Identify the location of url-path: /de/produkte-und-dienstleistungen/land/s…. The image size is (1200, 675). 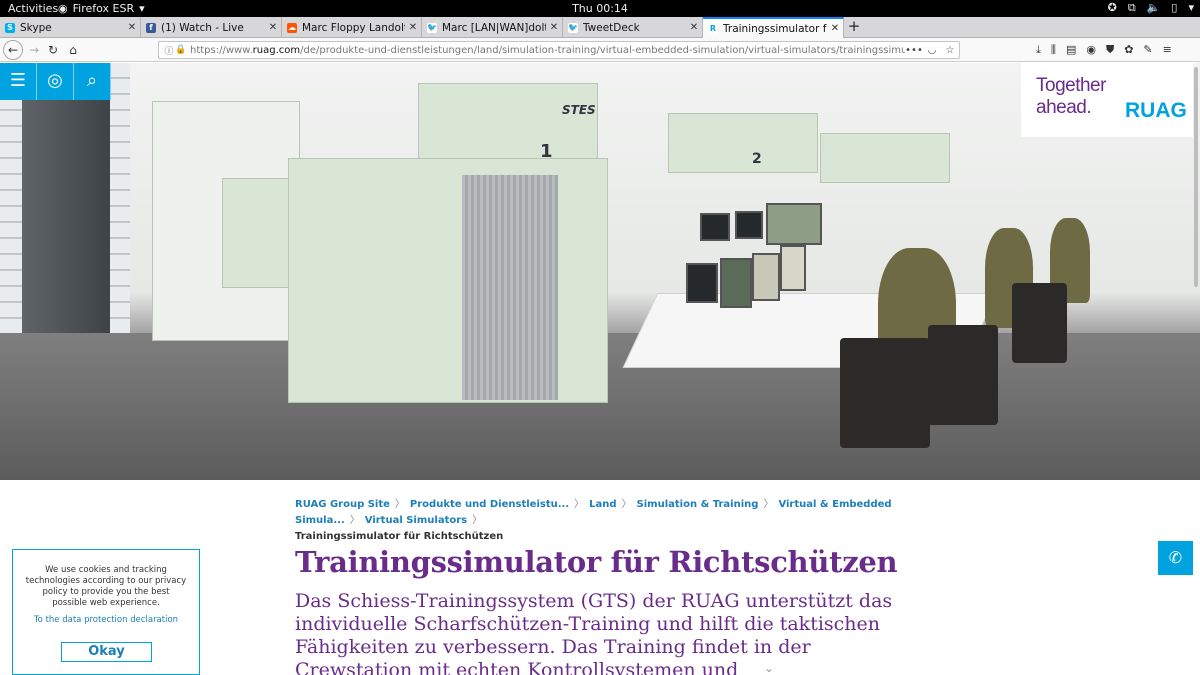
(602, 50).